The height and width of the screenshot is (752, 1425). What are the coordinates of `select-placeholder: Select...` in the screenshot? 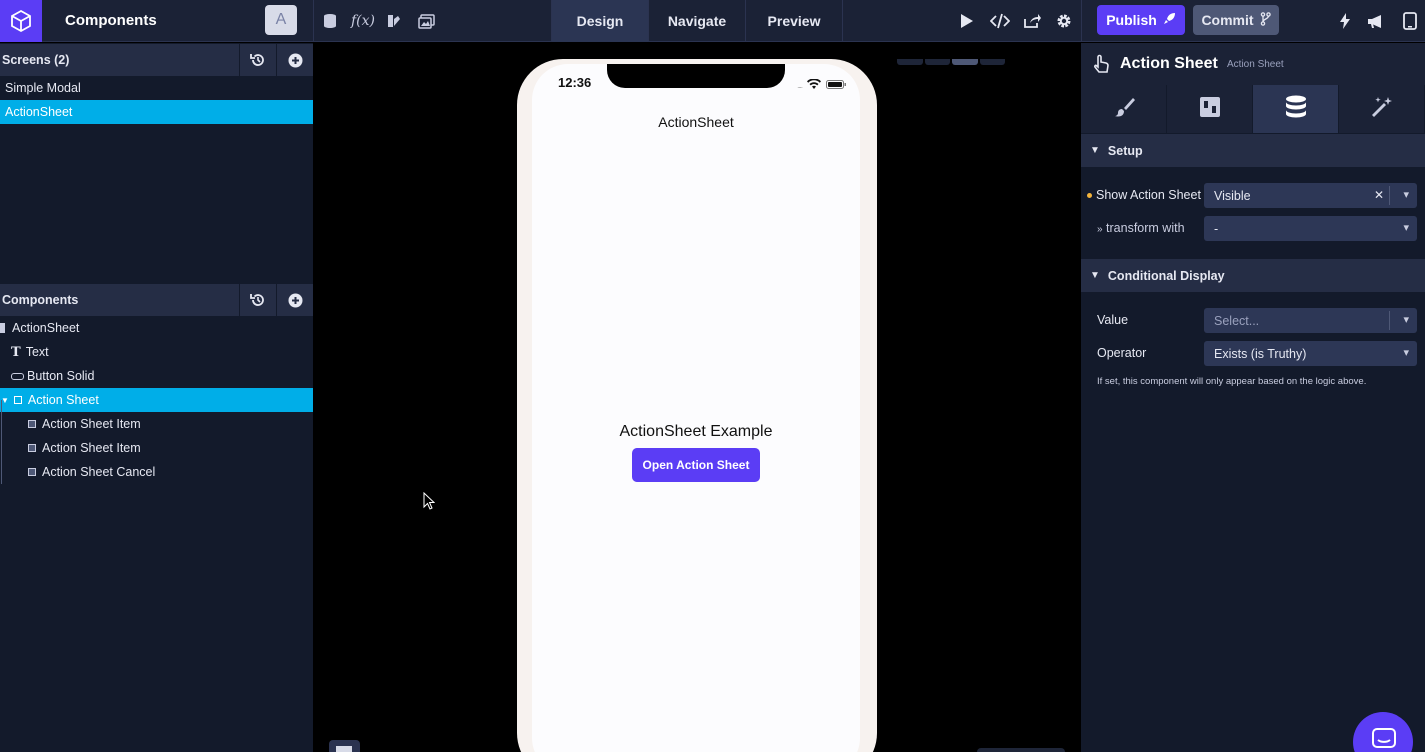 It's located at (1237, 320).